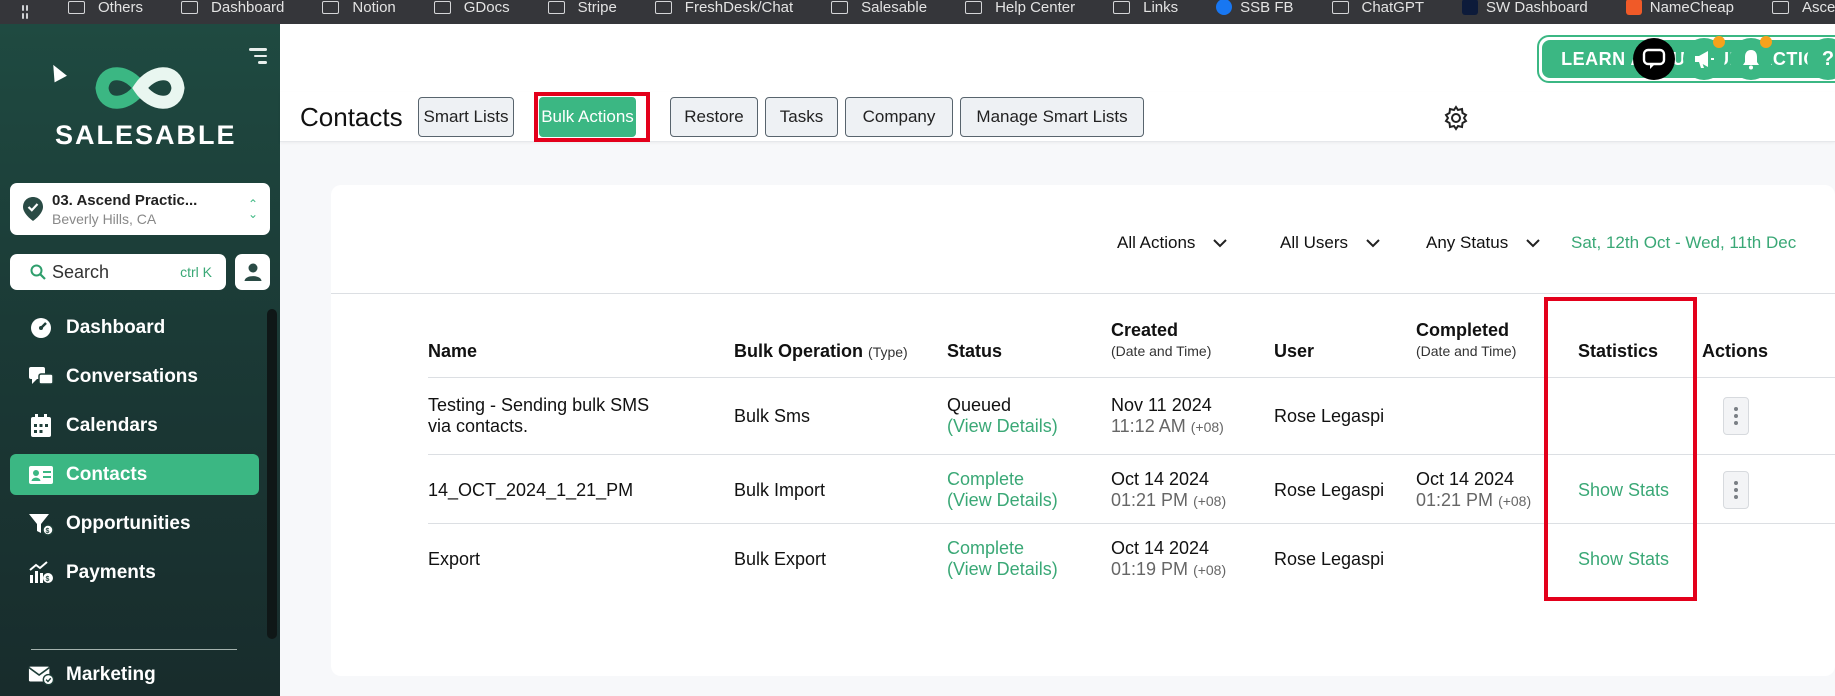 The image size is (1835, 696). What do you see at coordinates (714, 117) in the screenshot?
I see `tab-restore: Restore` at bounding box center [714, 117].